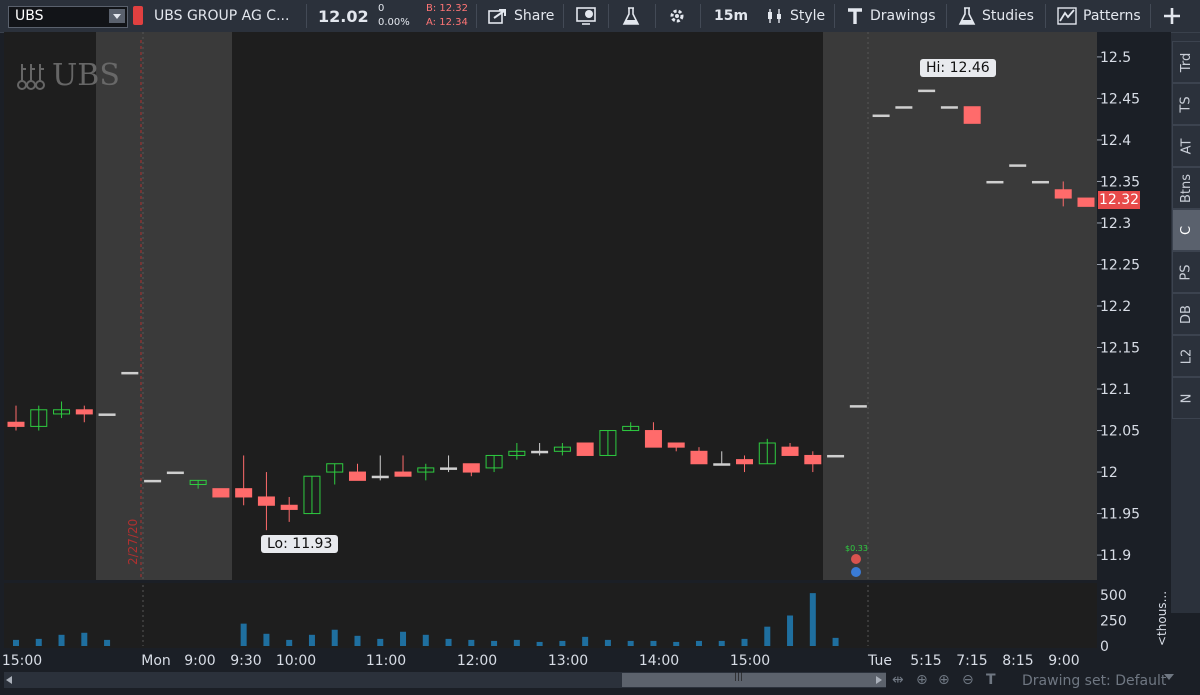 The width and height of the screenshot is (1200, 695). Describe the element at coordinates (991, 680) in the screenshot. I see `text-icon: T` at that location.